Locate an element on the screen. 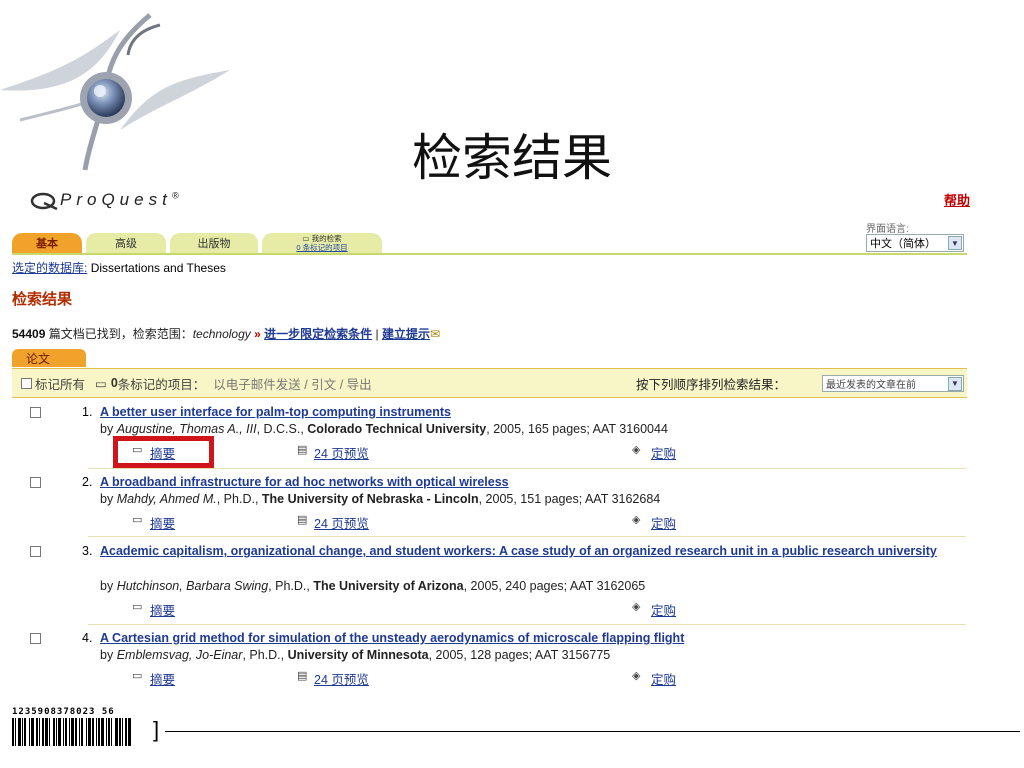  tab-my-searches: ▭ 我的检索 0 条标记的项目 is located at coordinates (322, 243).